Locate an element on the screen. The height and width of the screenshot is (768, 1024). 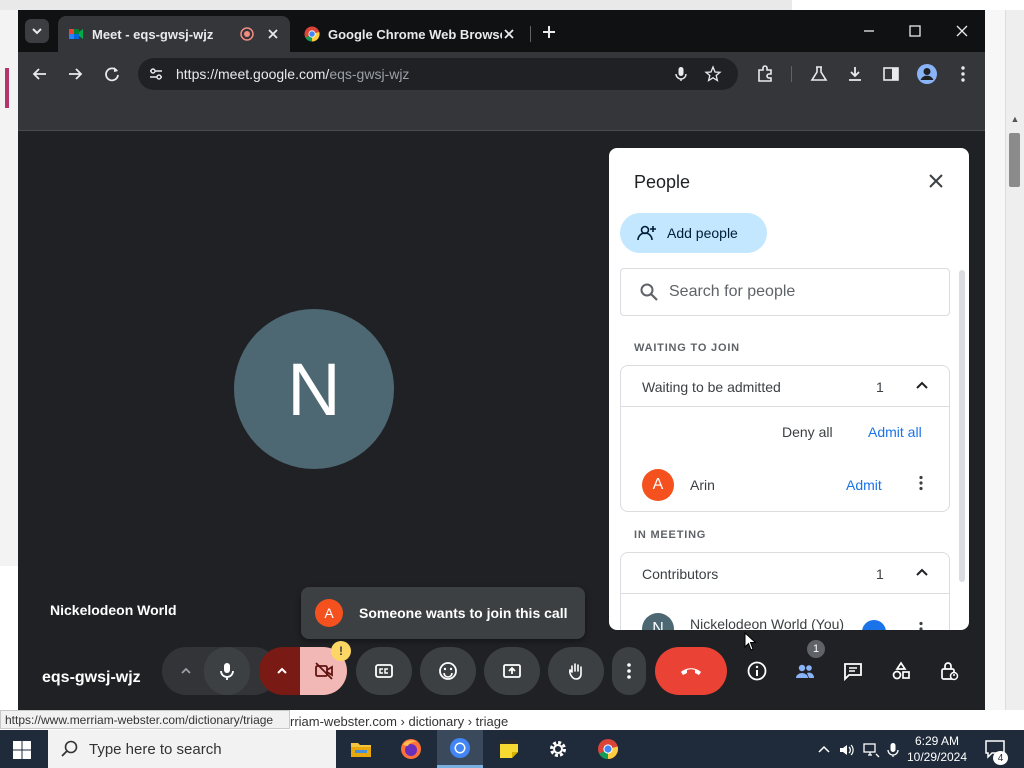
waiting-actions: Deny all Admit all is located at coordinates (785, 431).